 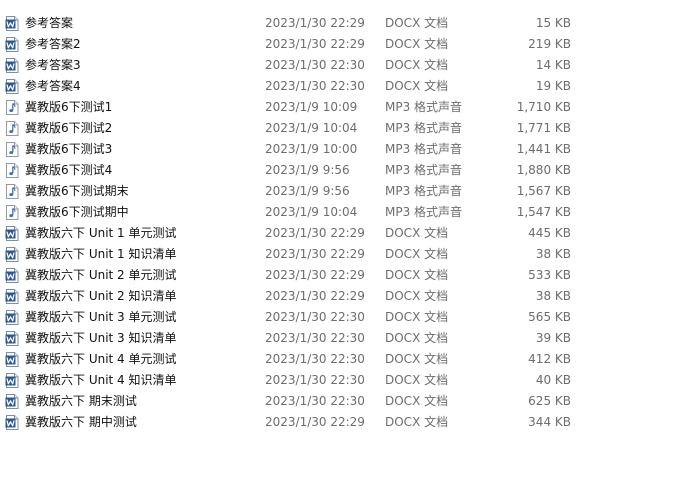 I want to click on file-name: 参考答案3, so click(x=53, y=65).